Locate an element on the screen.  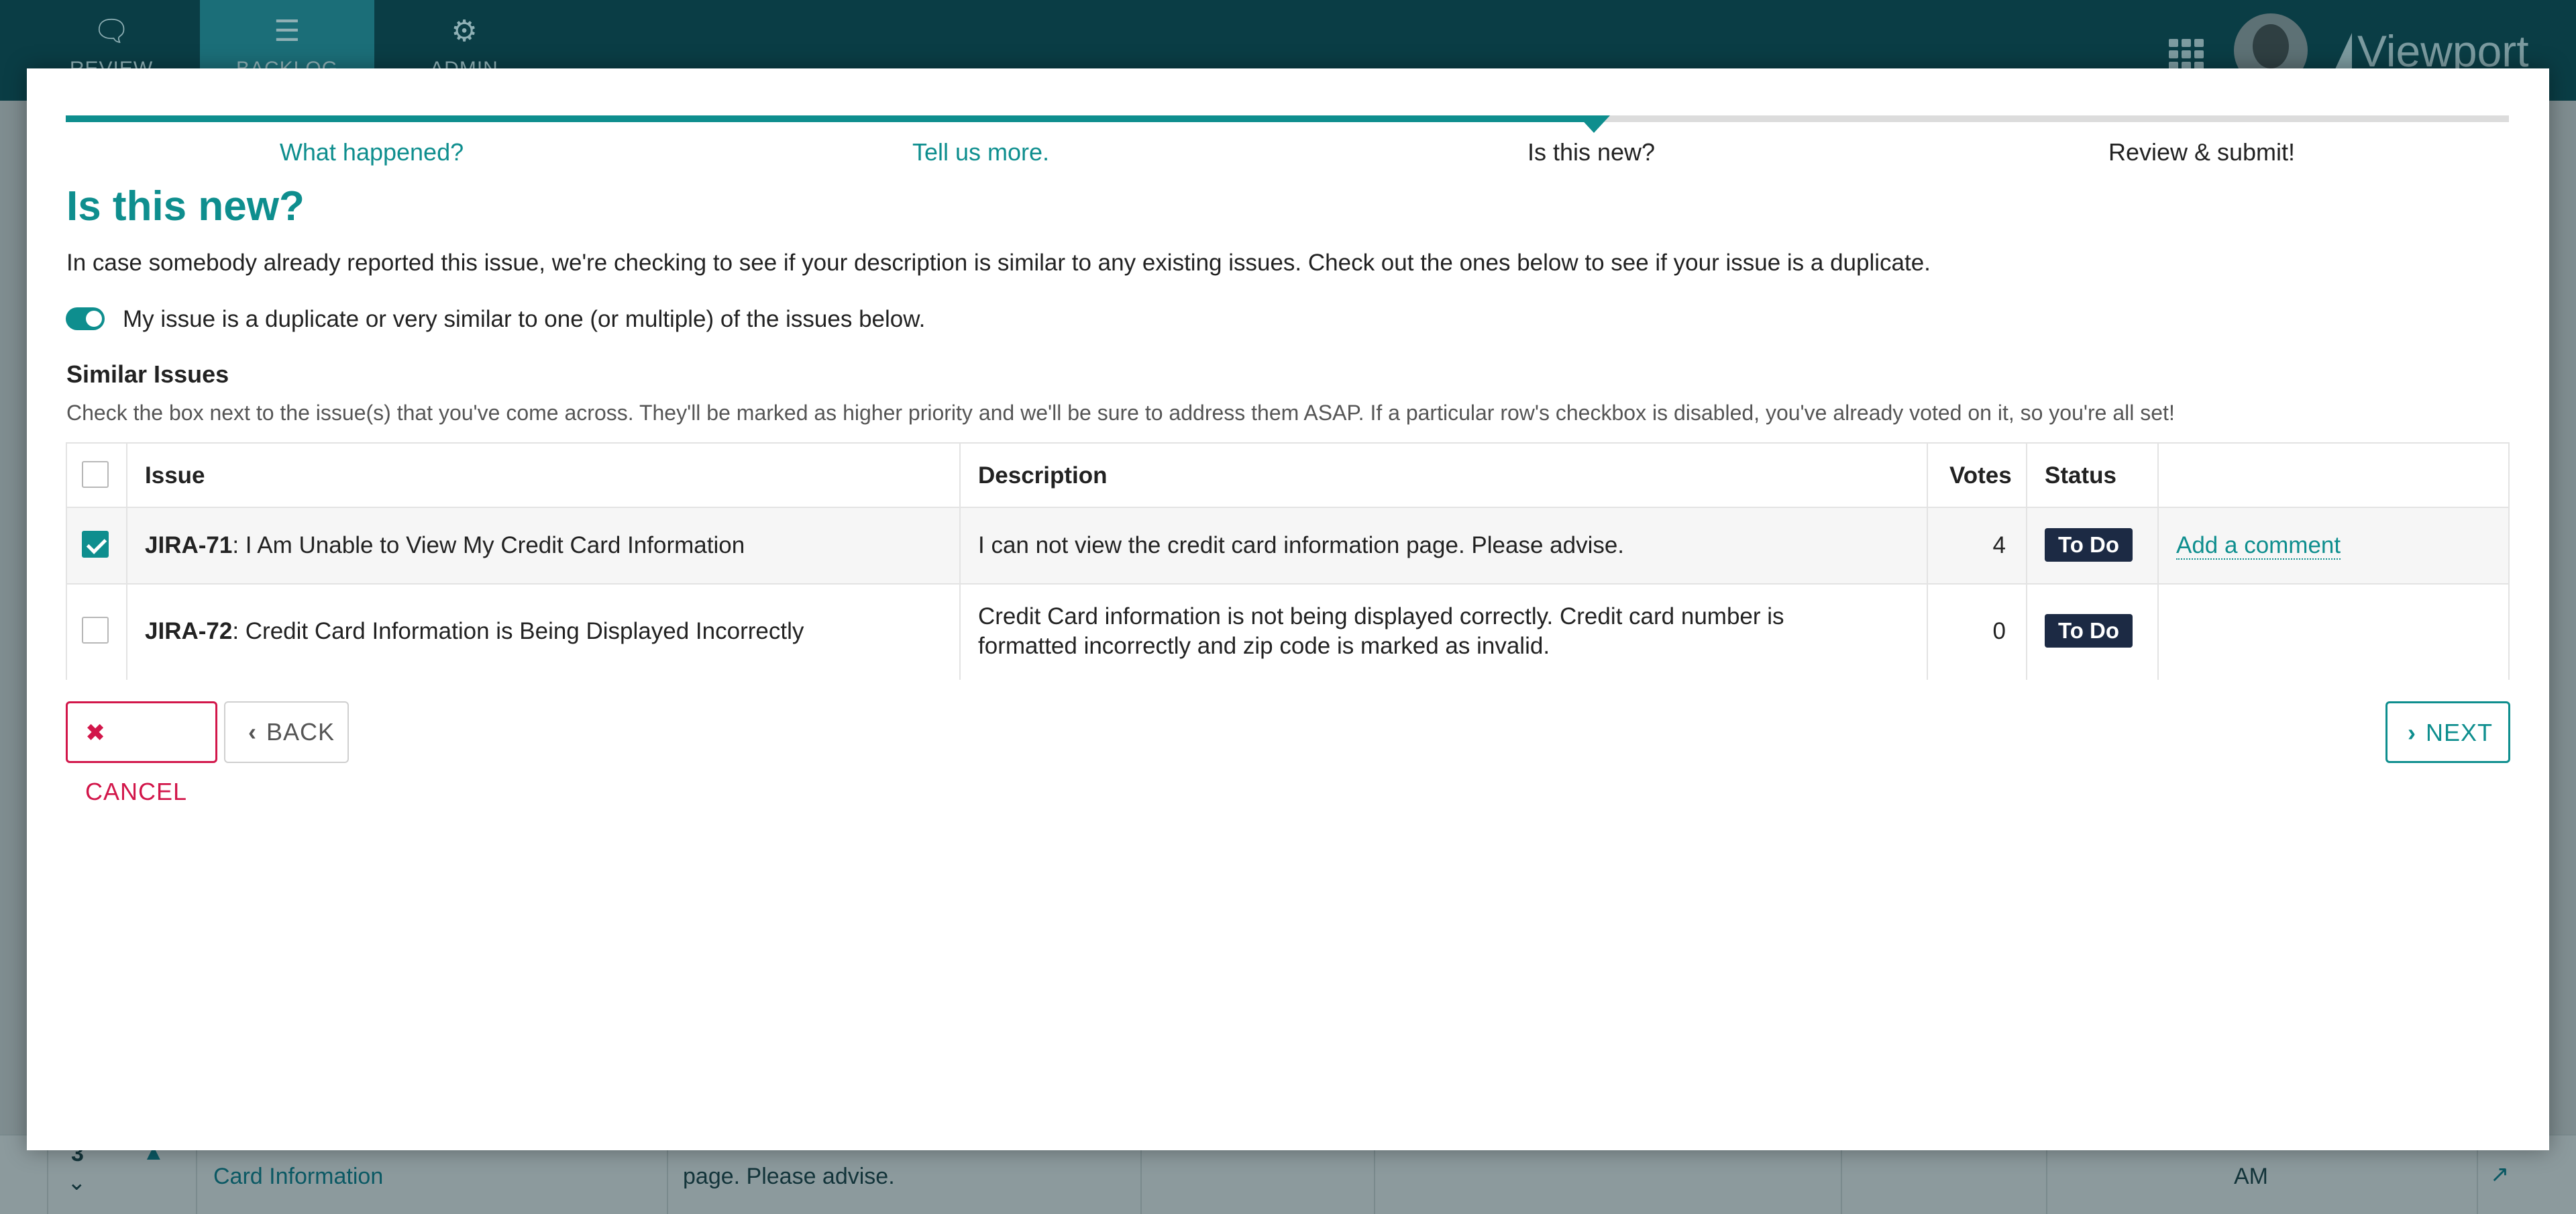
issue-votes: 4 is located at coordinates (1999, 545).